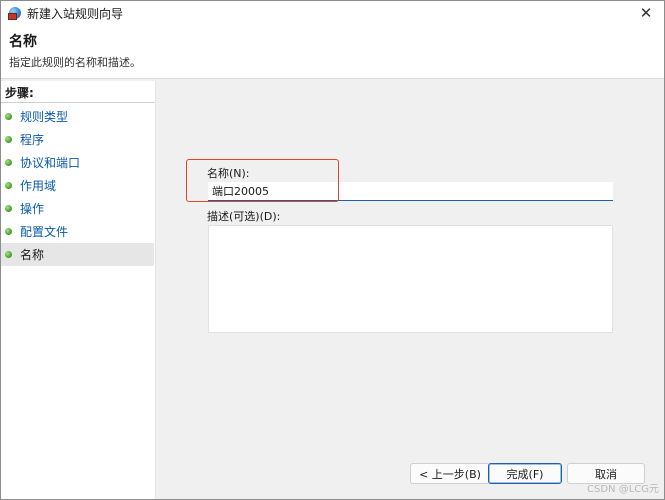 The image size is (665, 500). I want to click on step-item-program: 程序, so click(77, 139).